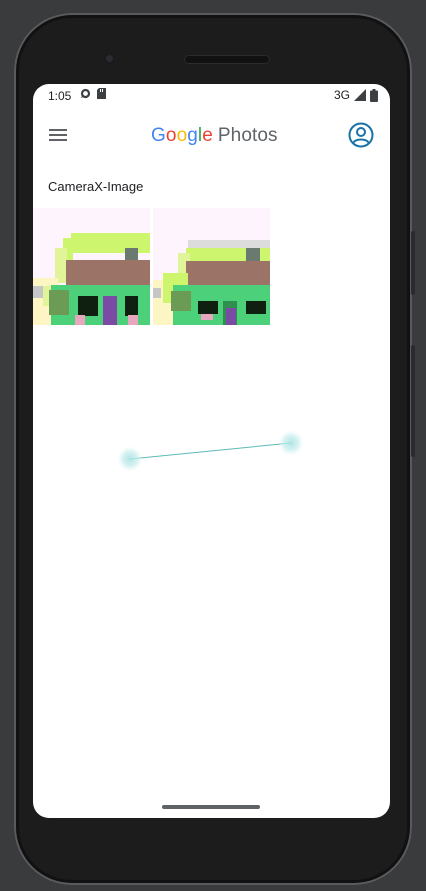 Image resolution: width=426 pixels, height=891 pixels. What do you see at coordinates (58, 135) in the screenshot?
I see `hamburger-menu-icon` at bounding box center [58, 135].